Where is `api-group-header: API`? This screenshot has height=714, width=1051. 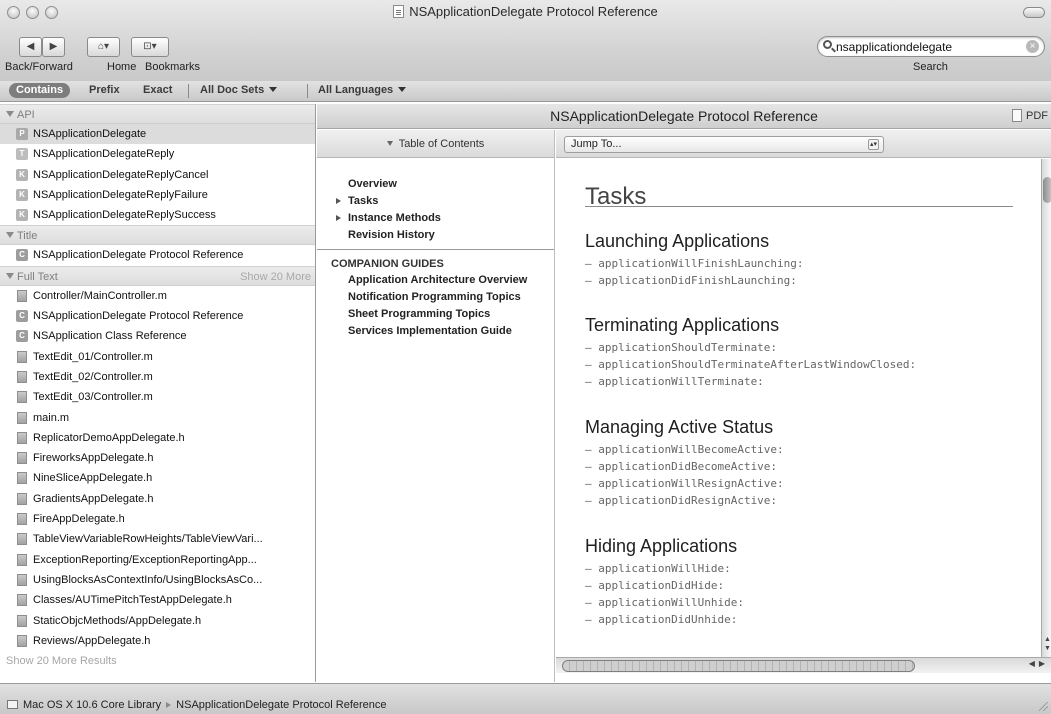
api-group-header: API is located at coordinates (157, 114).